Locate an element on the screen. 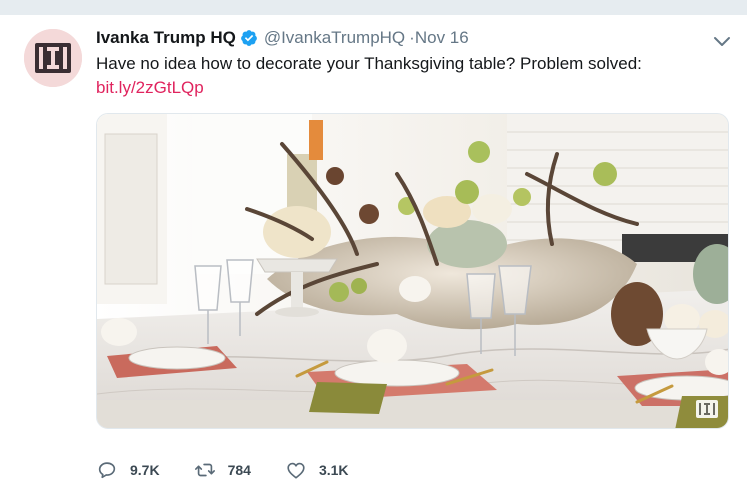  avatar is located at coordinates (53, 58).